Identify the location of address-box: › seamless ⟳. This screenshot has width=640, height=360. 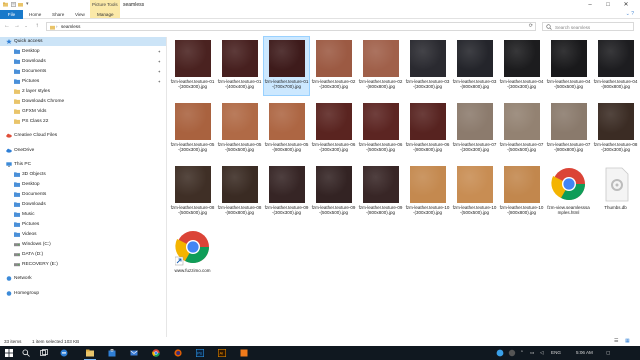
(291, 26).